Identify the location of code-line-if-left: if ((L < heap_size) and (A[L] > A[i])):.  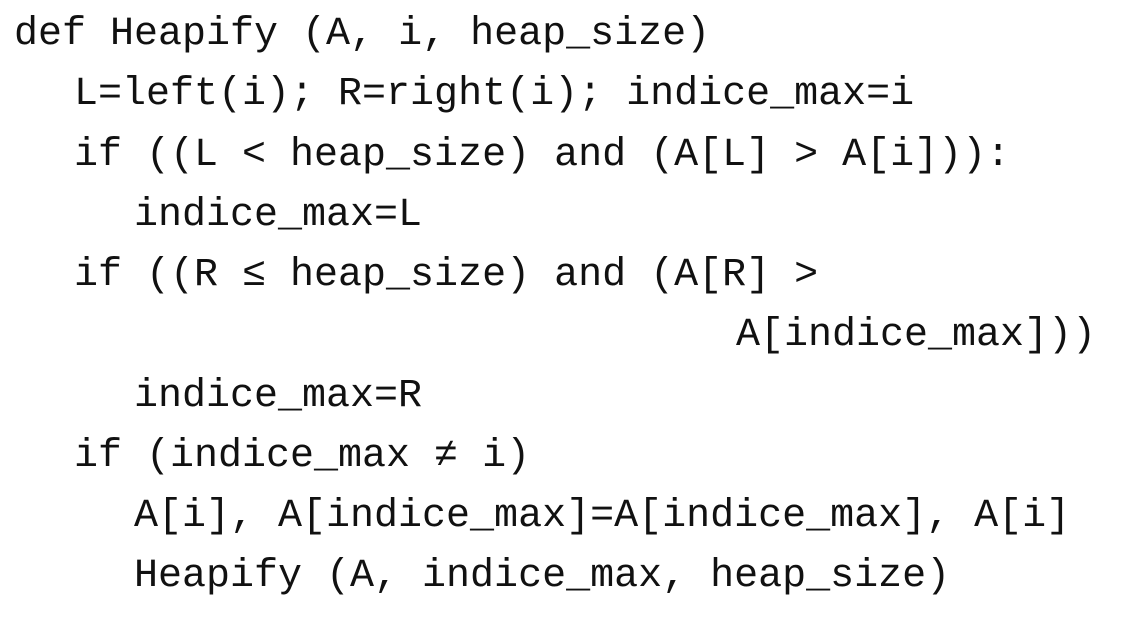
(542, 155).